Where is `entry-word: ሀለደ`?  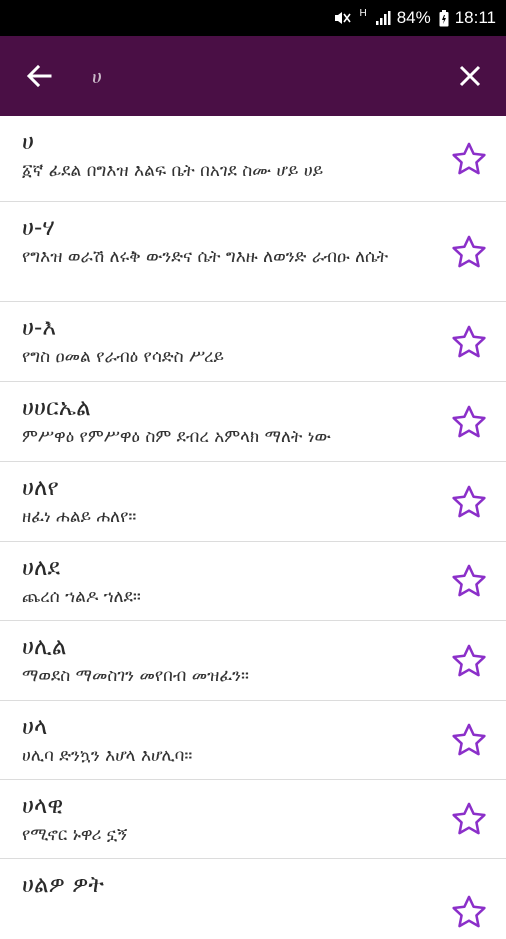 entry-word: ሀለደ is located at coordinates (41, 568).